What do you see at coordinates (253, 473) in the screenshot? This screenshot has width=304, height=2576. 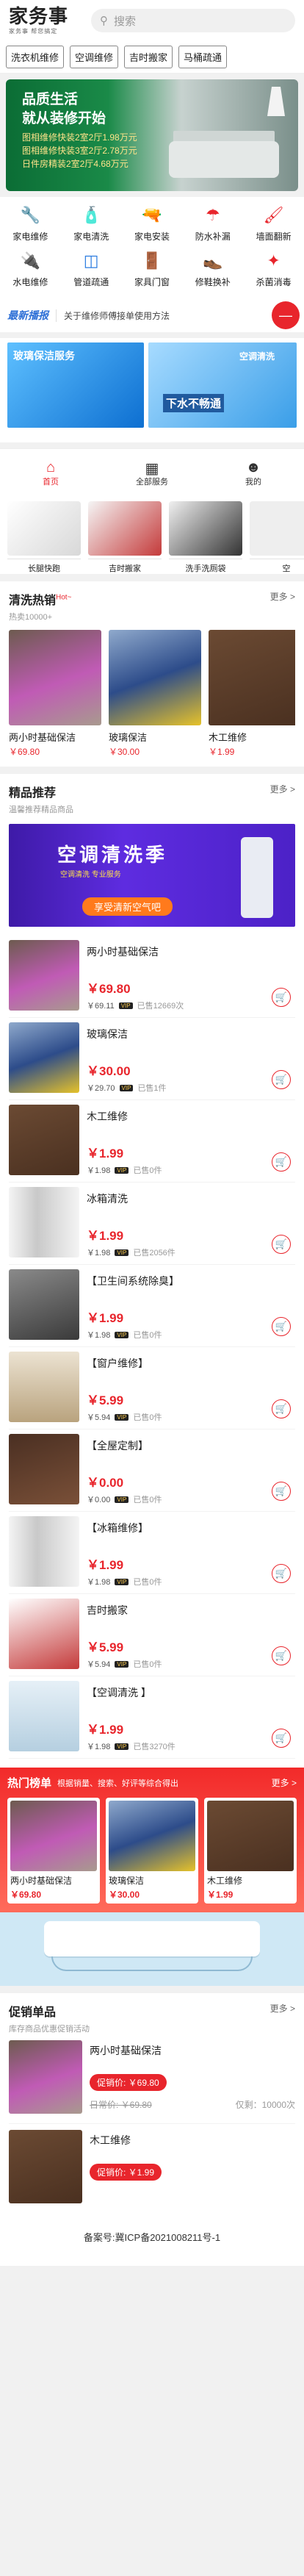 I see `tab-mine: ☻ 我的` at bounding box center [253, 473].